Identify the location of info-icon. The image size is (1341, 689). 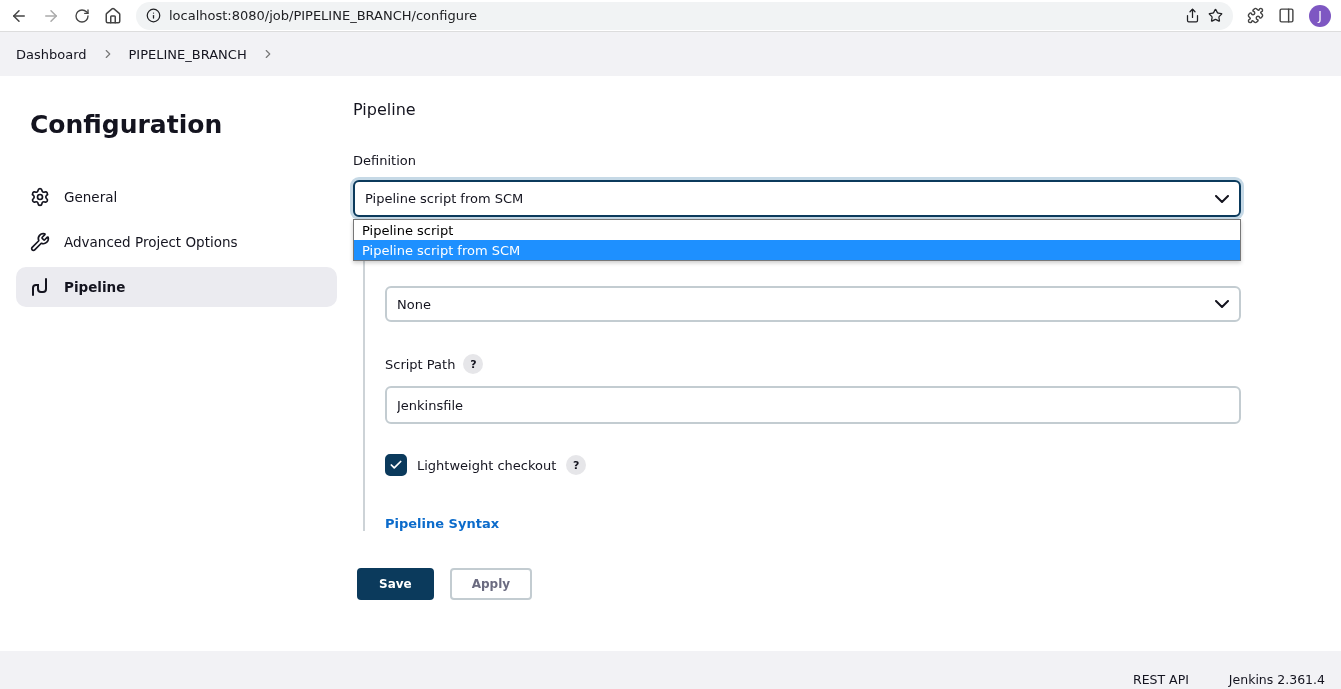
(153, 15).